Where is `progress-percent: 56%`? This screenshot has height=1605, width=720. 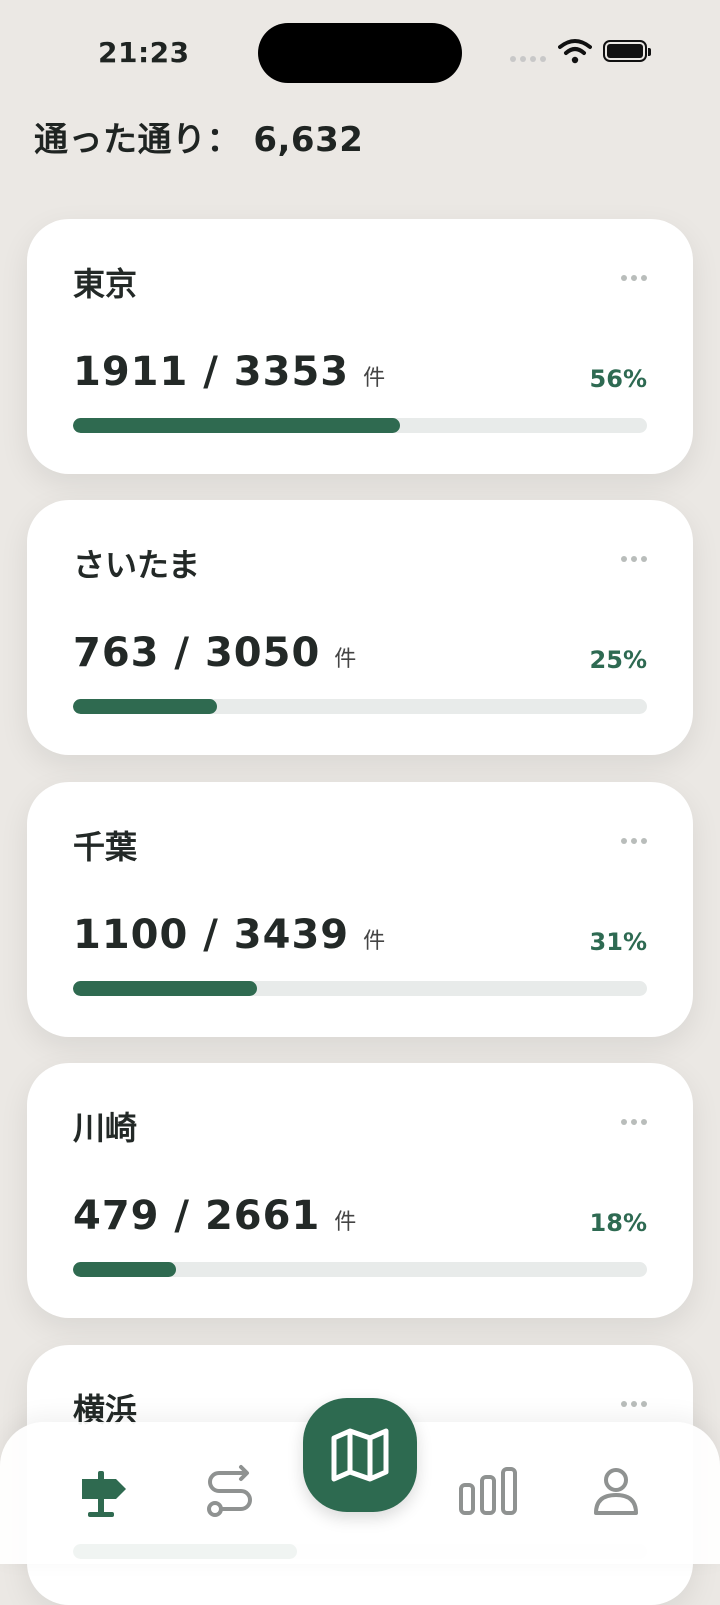 progress-percent: 56% is located at coordinates (618, 379).